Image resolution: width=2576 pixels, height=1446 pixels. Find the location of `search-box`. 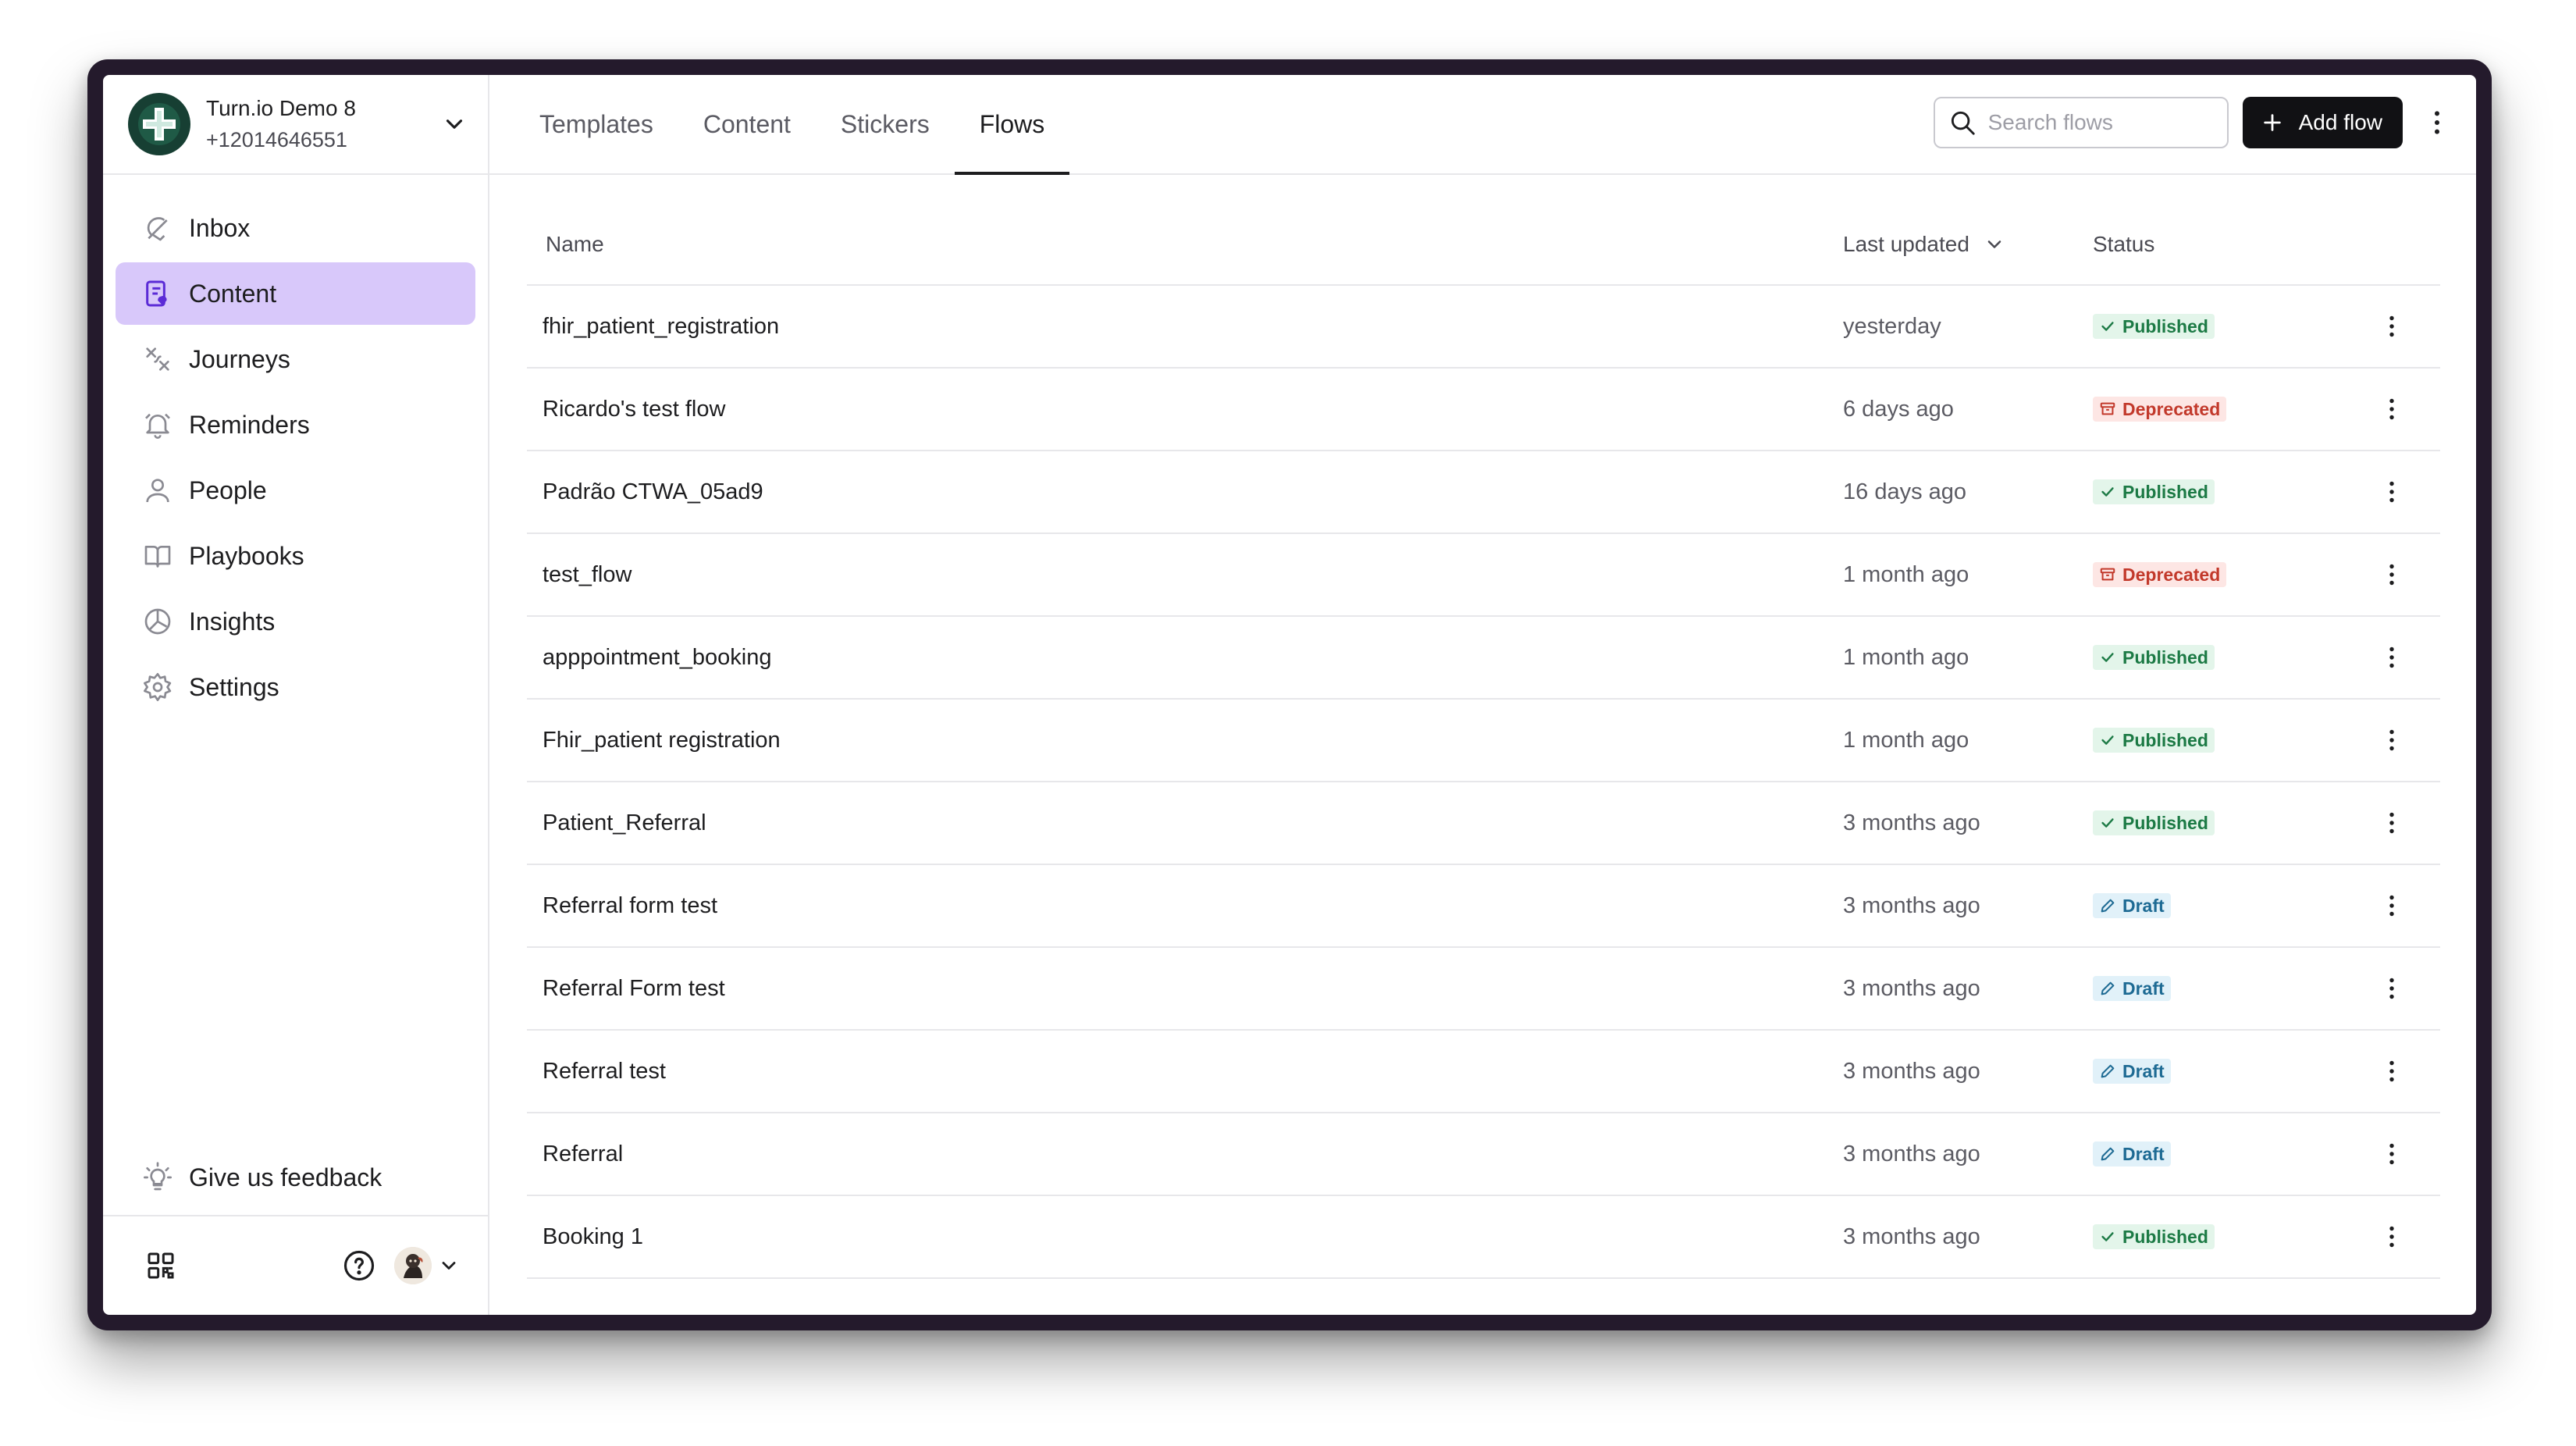

search-box is located at coordinates (2081, 122).